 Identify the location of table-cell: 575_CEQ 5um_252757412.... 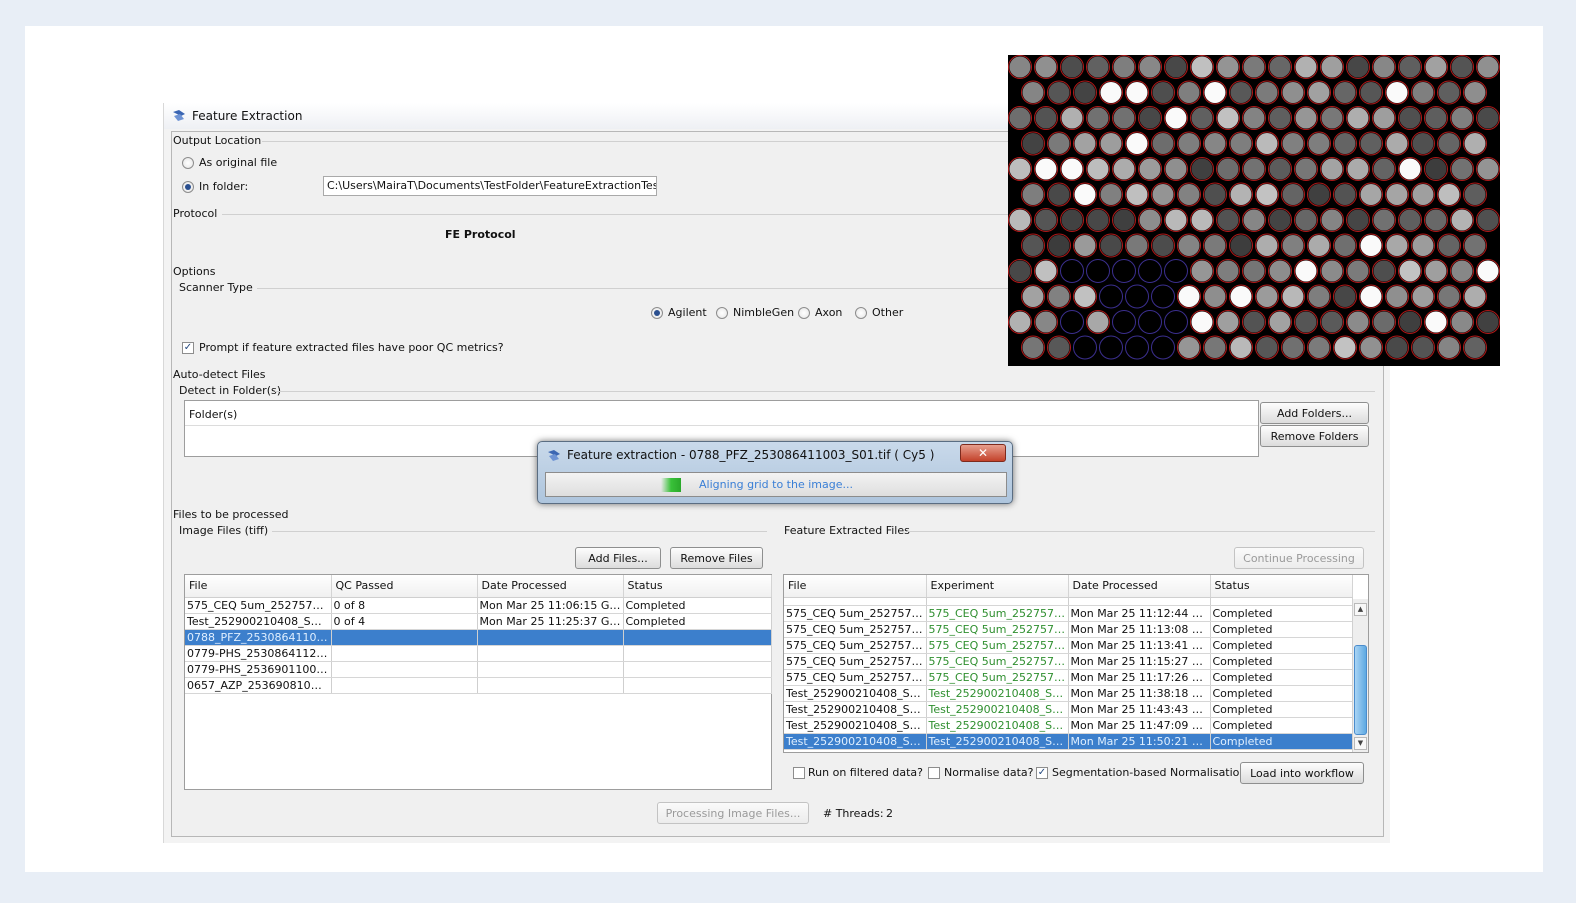
(258, 605).